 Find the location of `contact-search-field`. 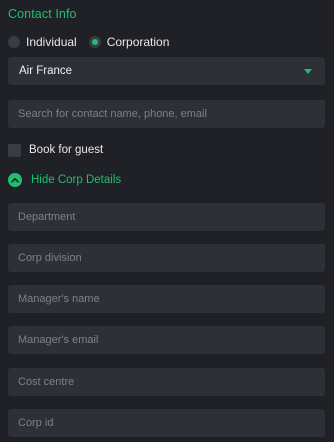

contact-search-field is located at coordinates (166, 114).